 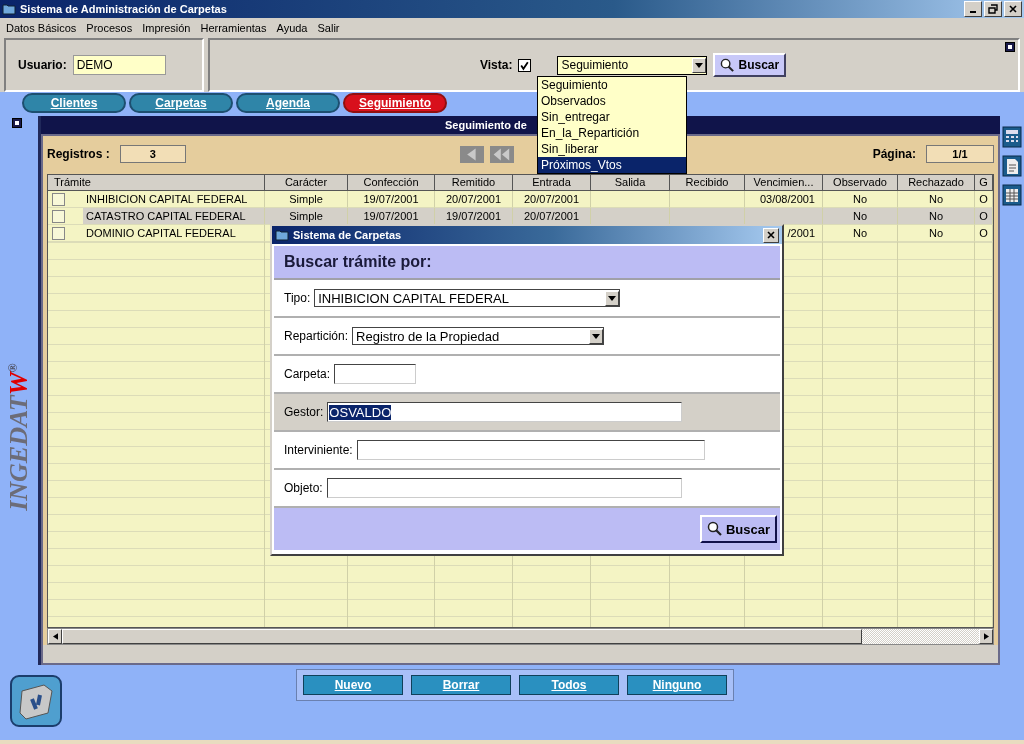 What do you see at coordinates (630, 183) in the screenshot?
I see `column-header: Salida` at bounding box center [630, 183].